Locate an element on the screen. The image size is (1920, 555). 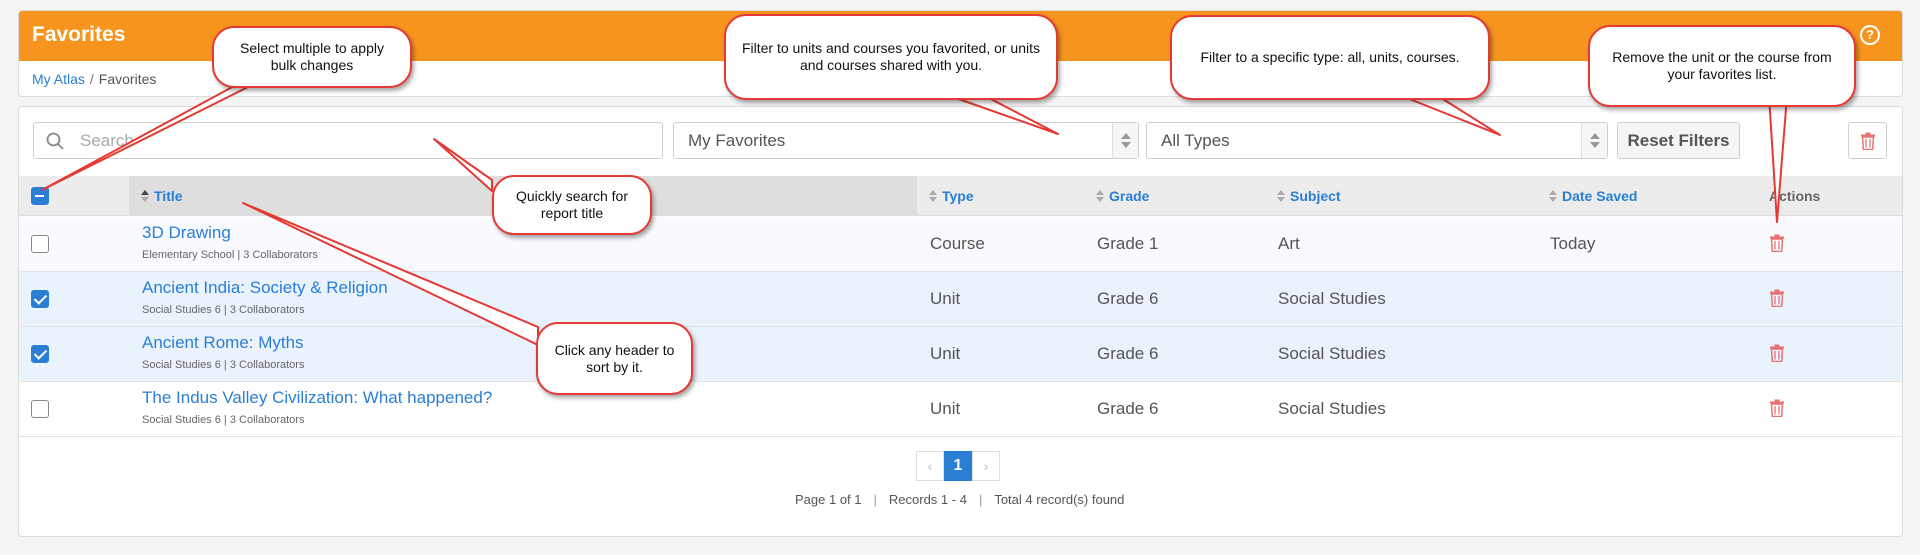
prev-page-button: ‹ is located at coordinates (930, 466).